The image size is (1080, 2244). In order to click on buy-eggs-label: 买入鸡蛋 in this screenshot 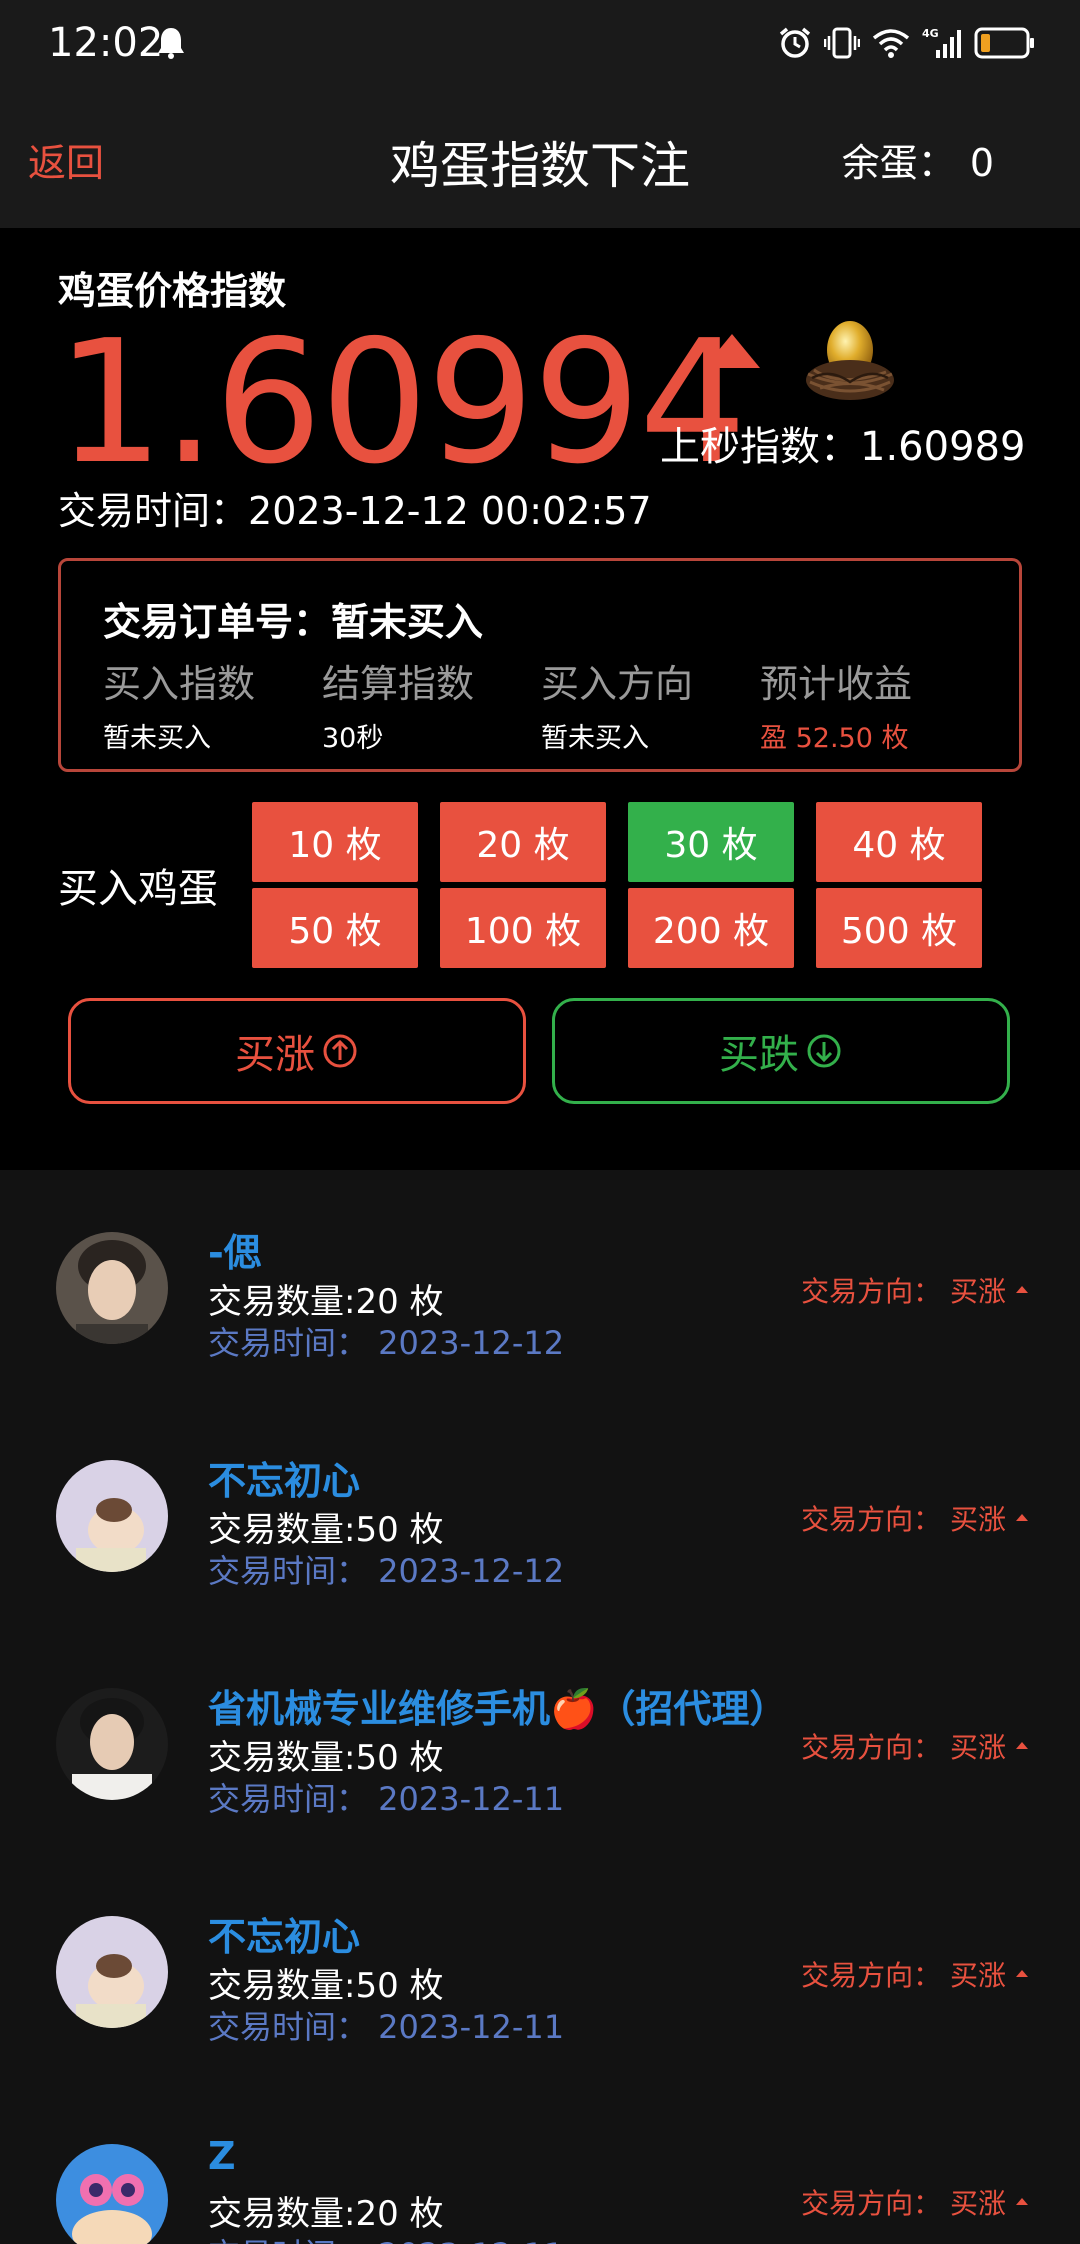, I will do `click(138, 889)`.